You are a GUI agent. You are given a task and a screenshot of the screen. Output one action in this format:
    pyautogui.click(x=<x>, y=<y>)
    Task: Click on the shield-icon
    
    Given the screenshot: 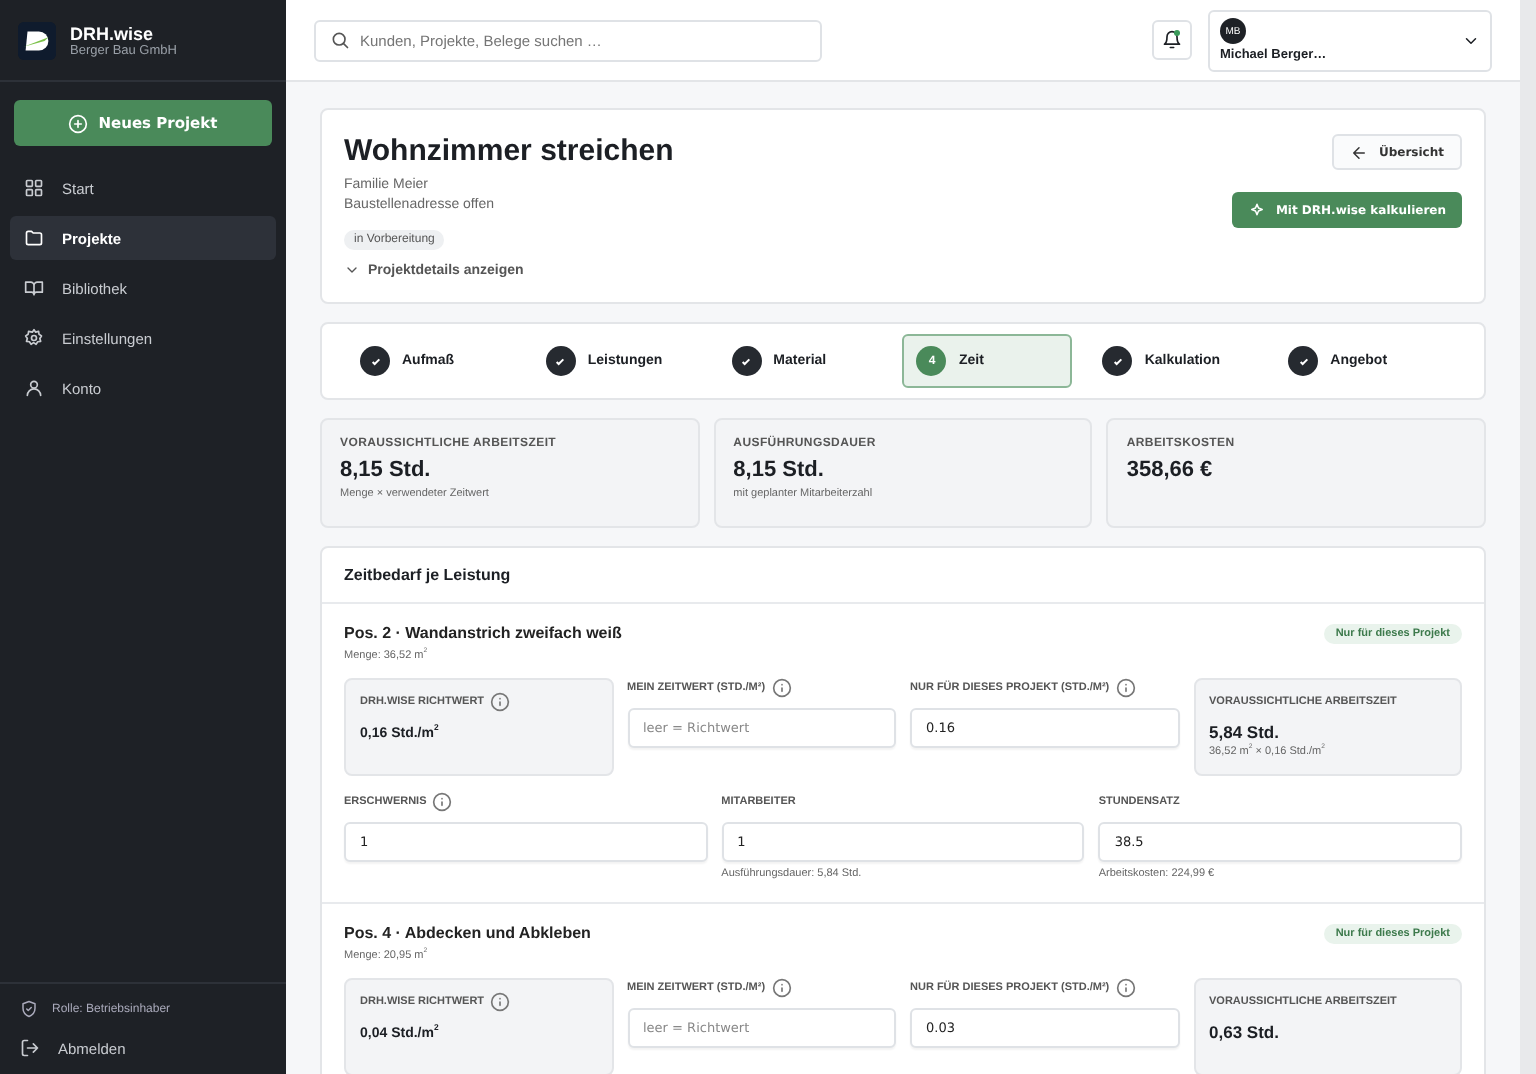 What is the action you would take?
    pyautogui.click(x=29, y=1009)
    